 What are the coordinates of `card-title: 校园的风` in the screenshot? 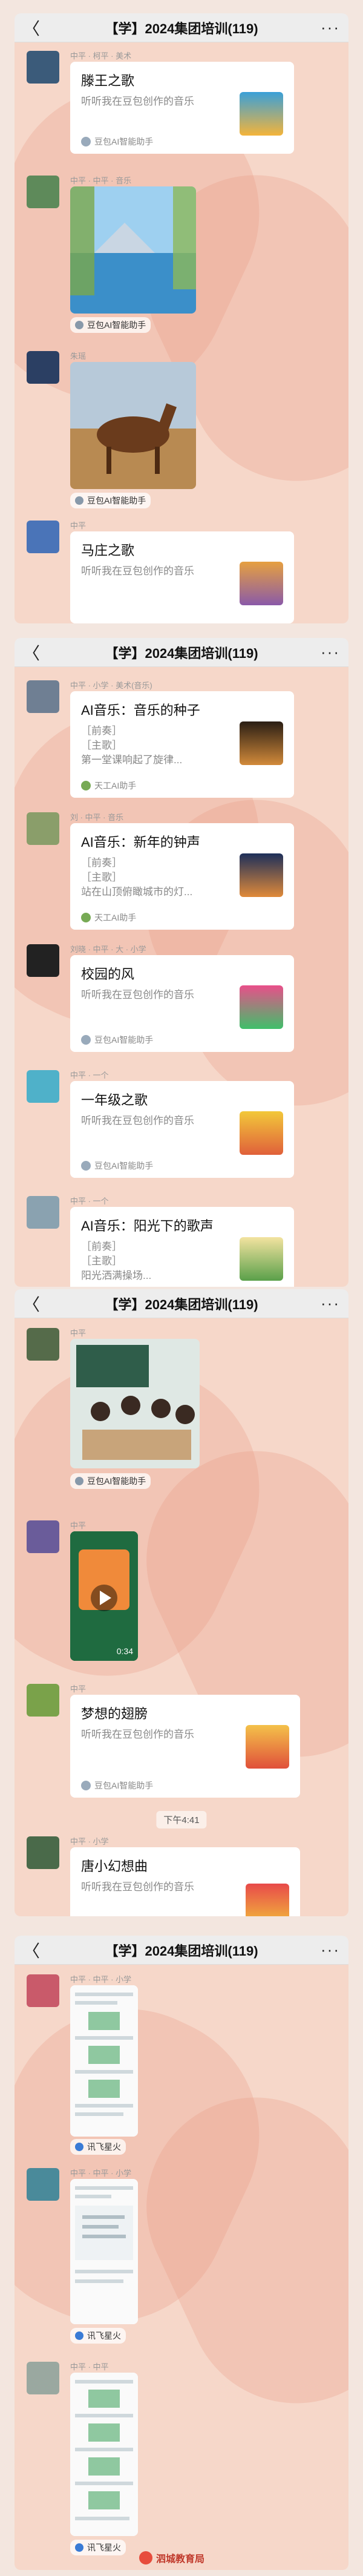 It's located at (108, 974).